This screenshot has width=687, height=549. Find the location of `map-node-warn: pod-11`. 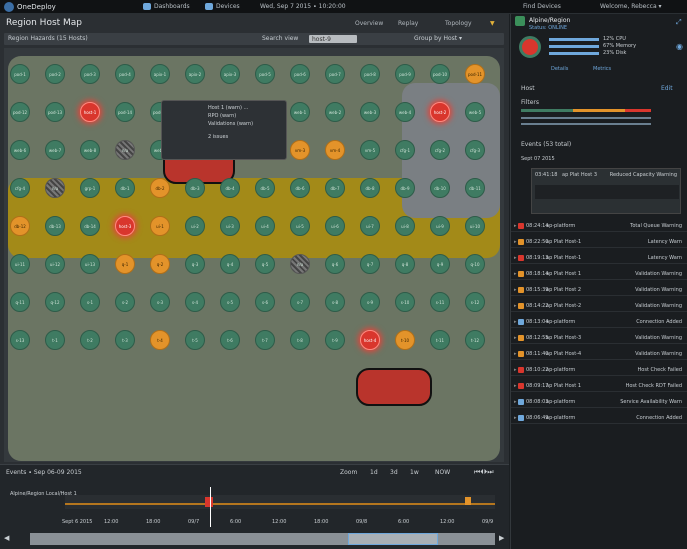

map-node-warn: pod-11 is located at coordinates (475, 74).